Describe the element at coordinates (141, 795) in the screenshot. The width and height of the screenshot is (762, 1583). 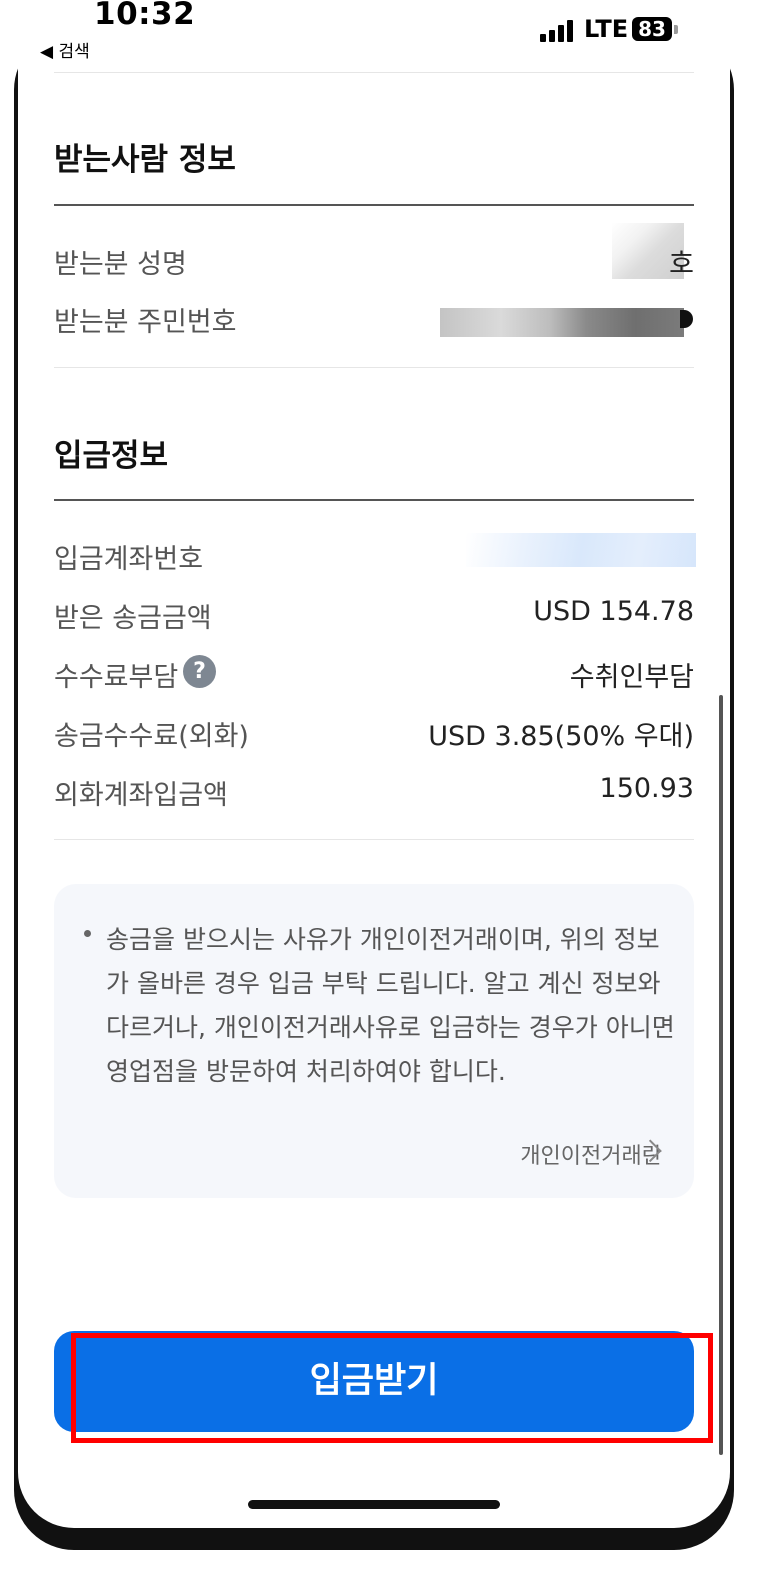
I see `fx-deposit-amount-label: 외화계좌입금액` at that location.